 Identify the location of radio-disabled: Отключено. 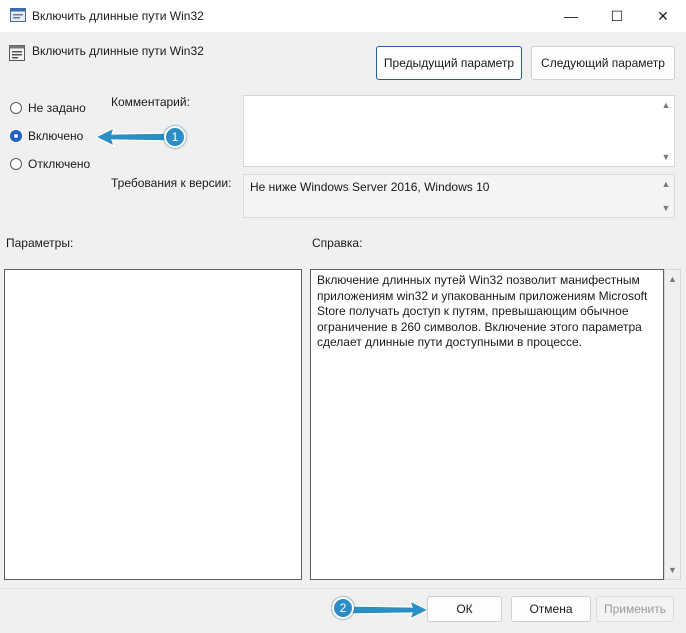
(50, 164).